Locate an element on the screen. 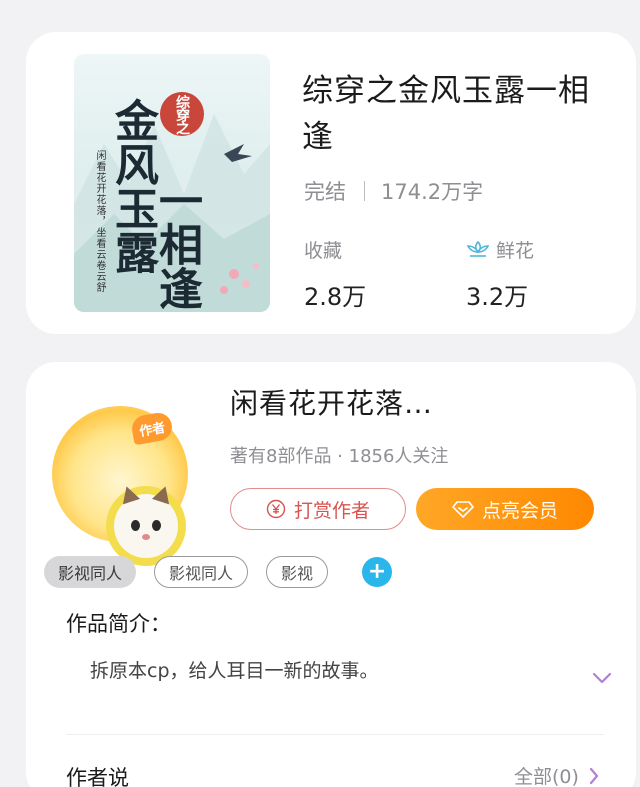 This screenshot has height=787, width=640. cover-title-line2: 一相逢 is located at coordinates (176, 244).